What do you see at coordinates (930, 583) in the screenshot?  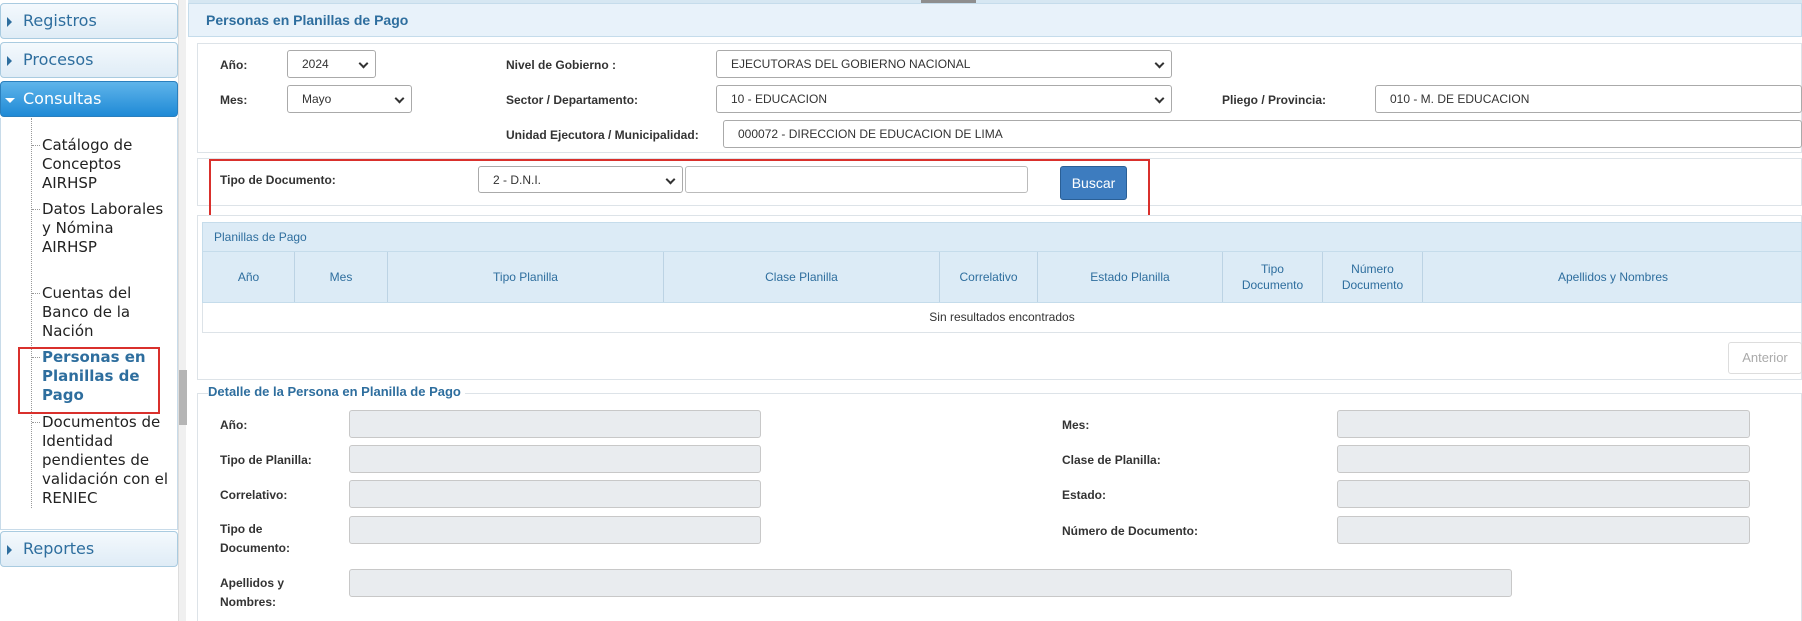 I see `detail-apellidos-field` at bounding box center [930, 583].